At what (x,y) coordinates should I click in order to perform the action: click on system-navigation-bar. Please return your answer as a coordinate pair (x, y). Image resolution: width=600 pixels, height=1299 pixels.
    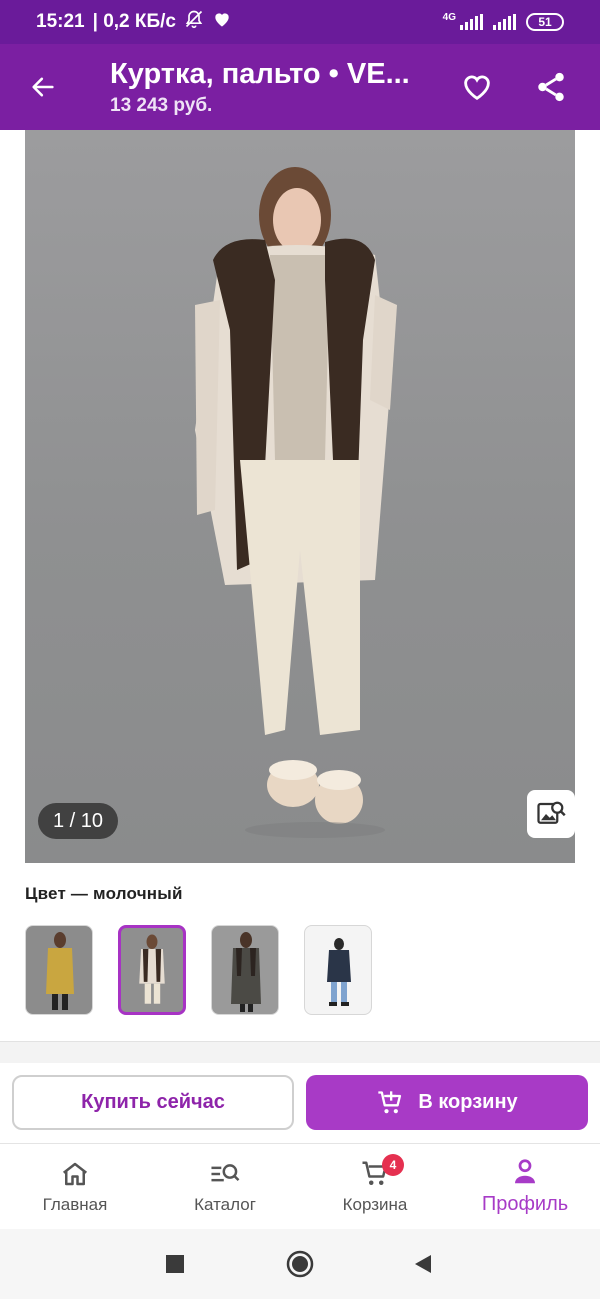
    Looking at the image, I should click on (300, 1264).